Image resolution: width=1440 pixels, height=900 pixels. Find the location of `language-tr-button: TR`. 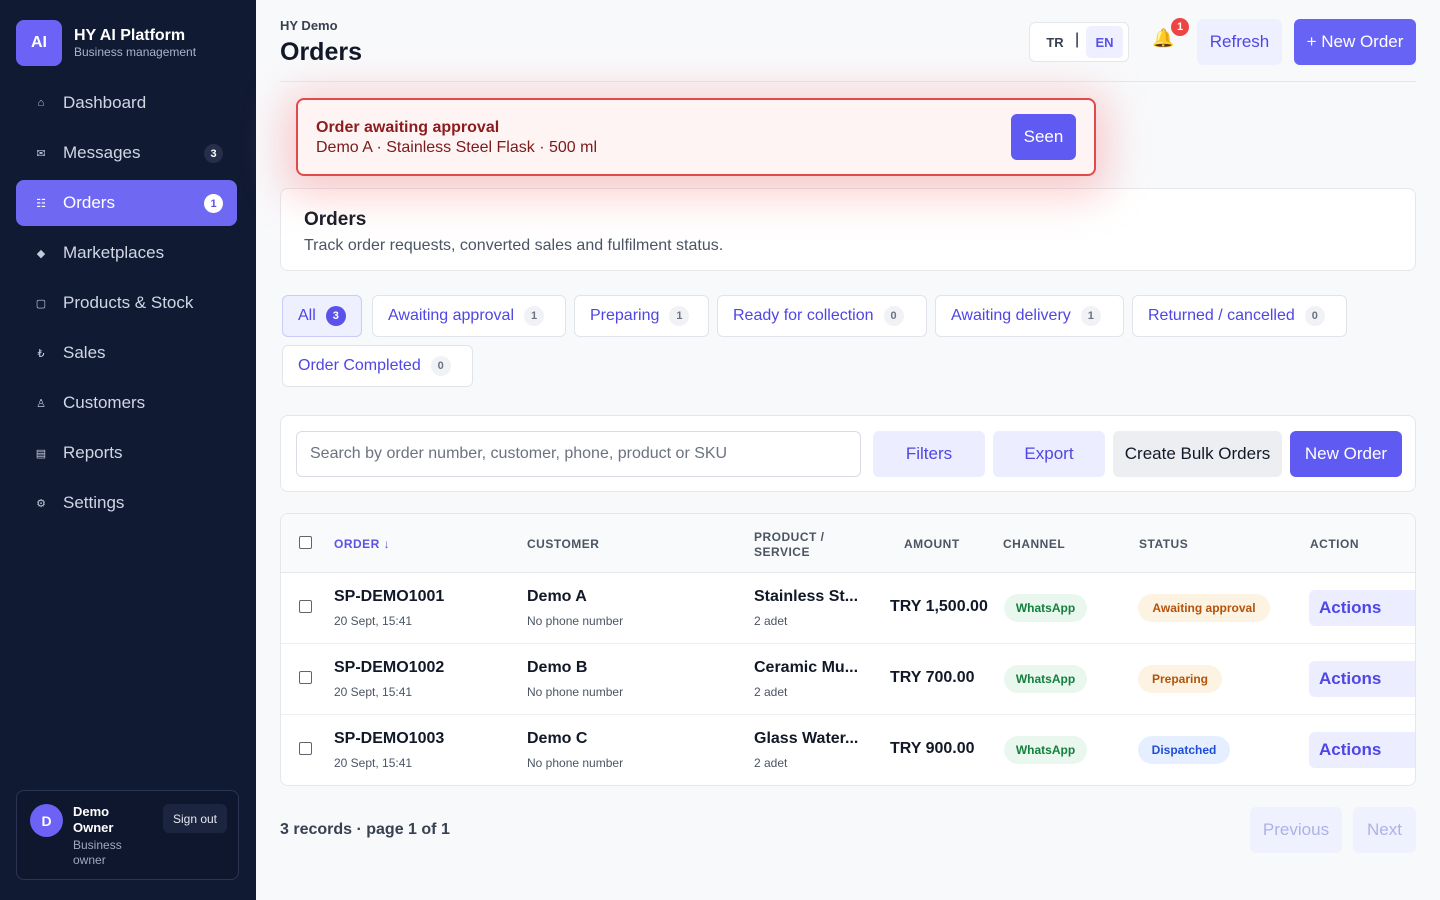

language-tr-button: TR is located at coordinates (1055, 43).